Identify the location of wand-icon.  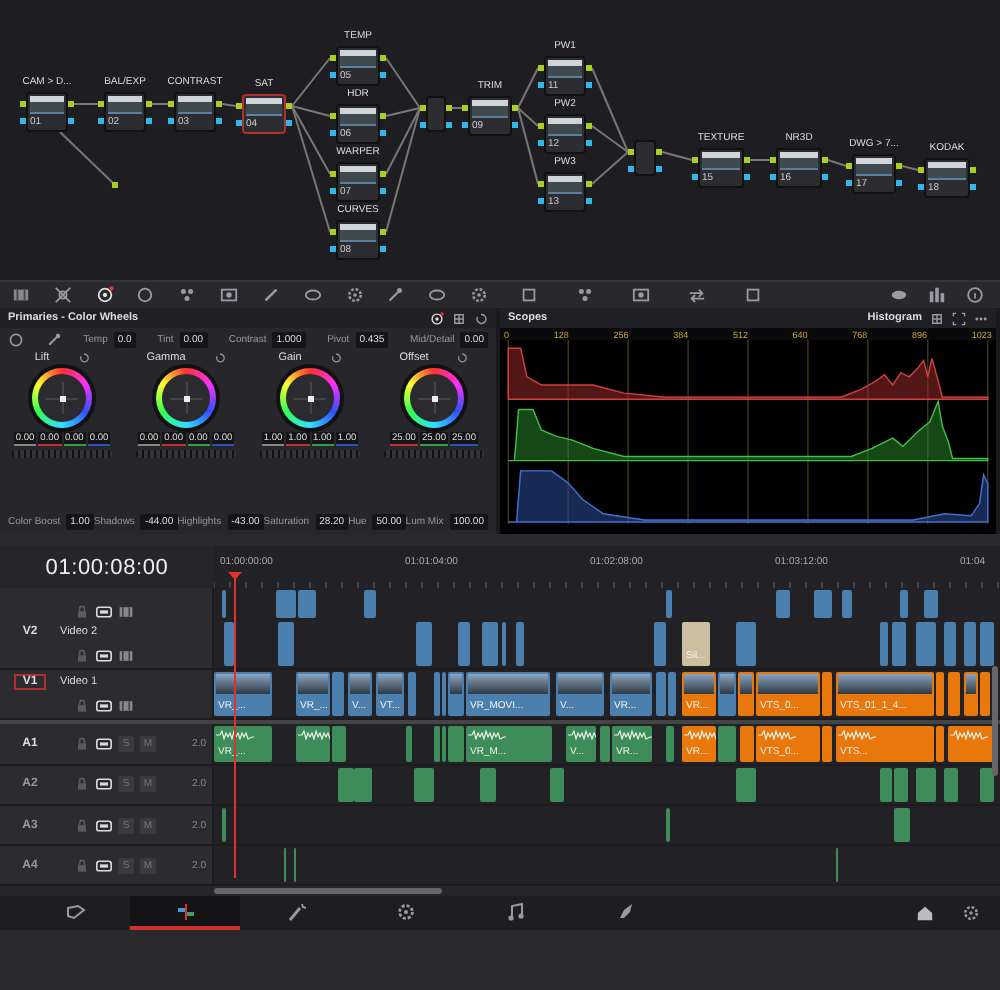
(295, 911).